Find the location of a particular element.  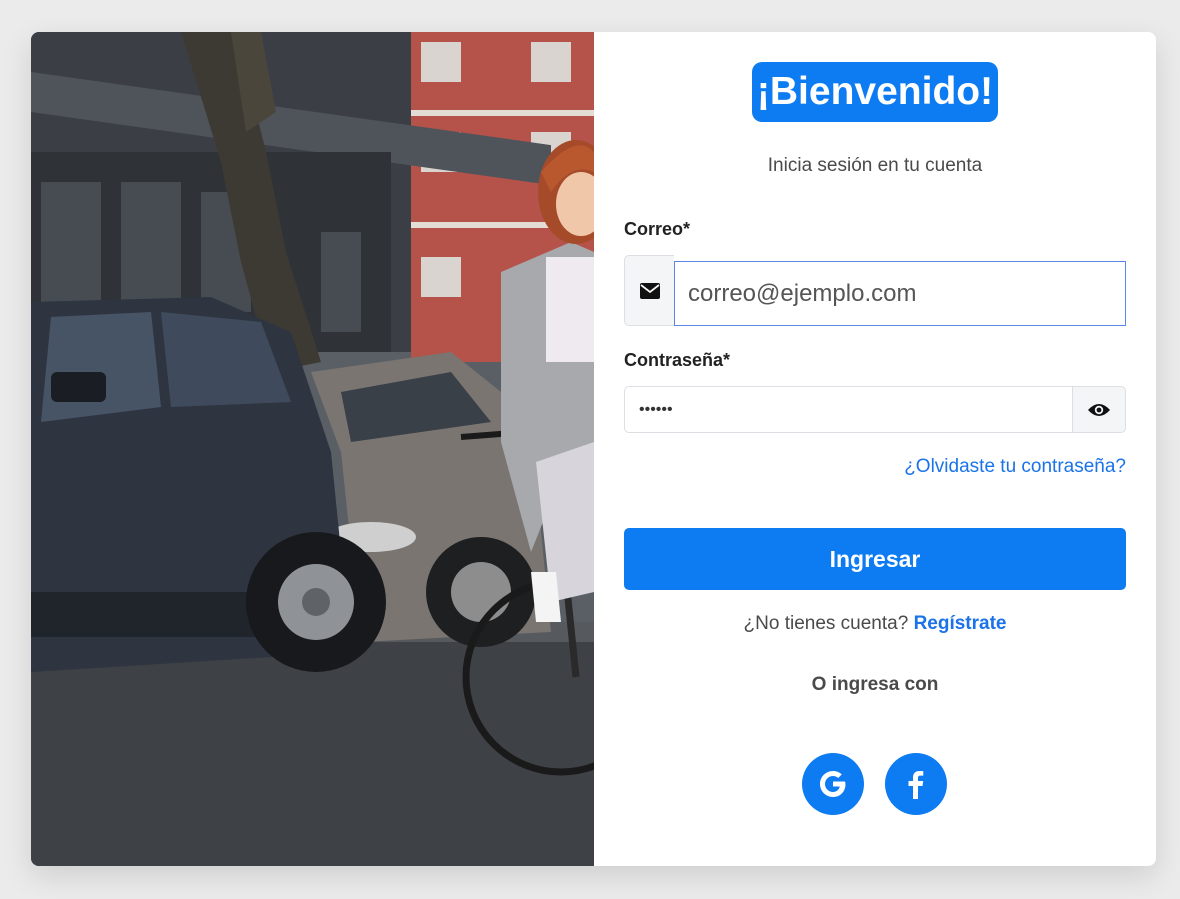

password-field-group is located at coordinates (875, 409).